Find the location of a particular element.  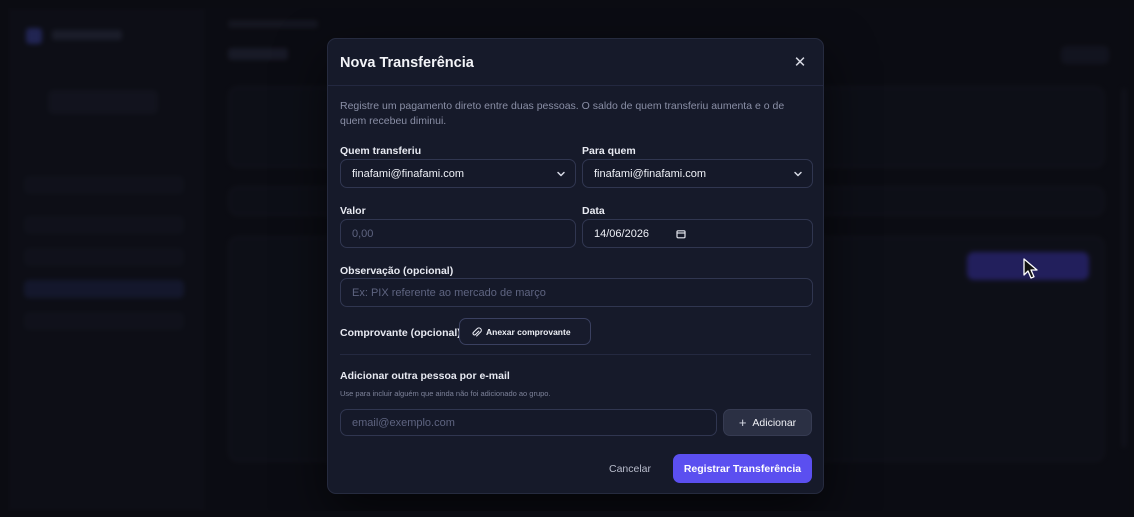

date-input: 14/06/2026 is located at coordinates (697, 233).